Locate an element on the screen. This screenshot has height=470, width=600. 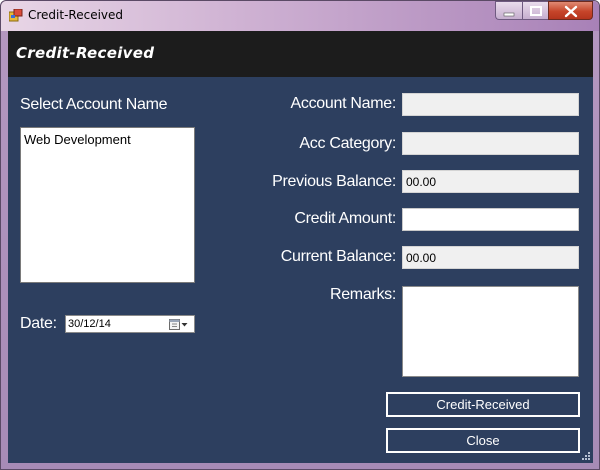
maximize-button is located at coordinates (535, 10).